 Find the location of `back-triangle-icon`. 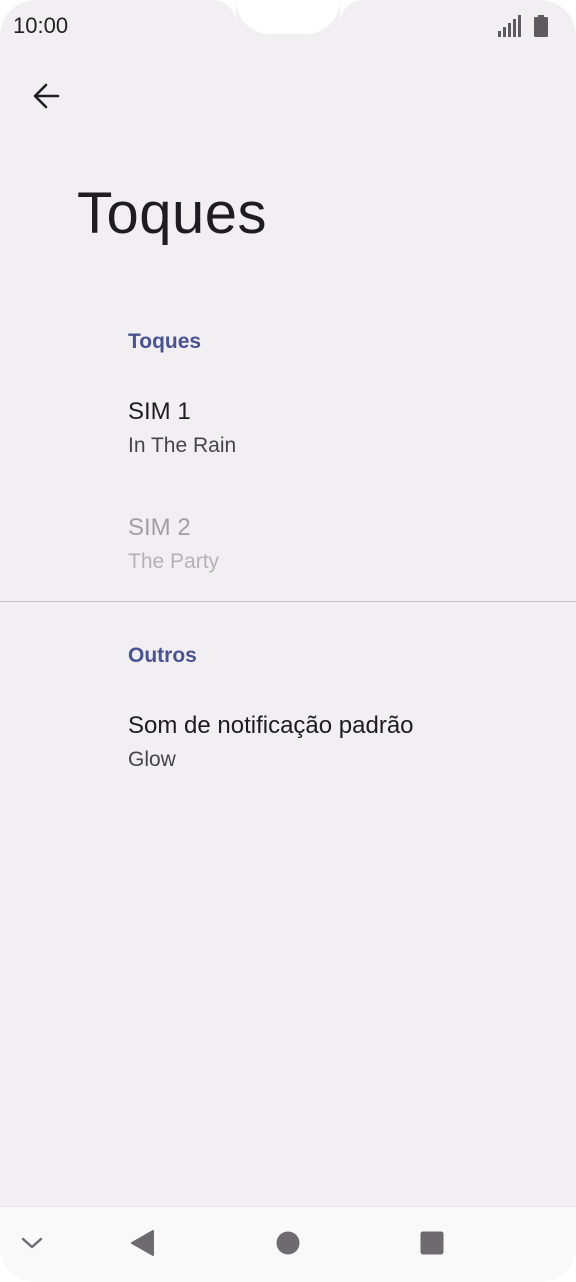

back-triangle-icon is located at coordinates (142, 1245).